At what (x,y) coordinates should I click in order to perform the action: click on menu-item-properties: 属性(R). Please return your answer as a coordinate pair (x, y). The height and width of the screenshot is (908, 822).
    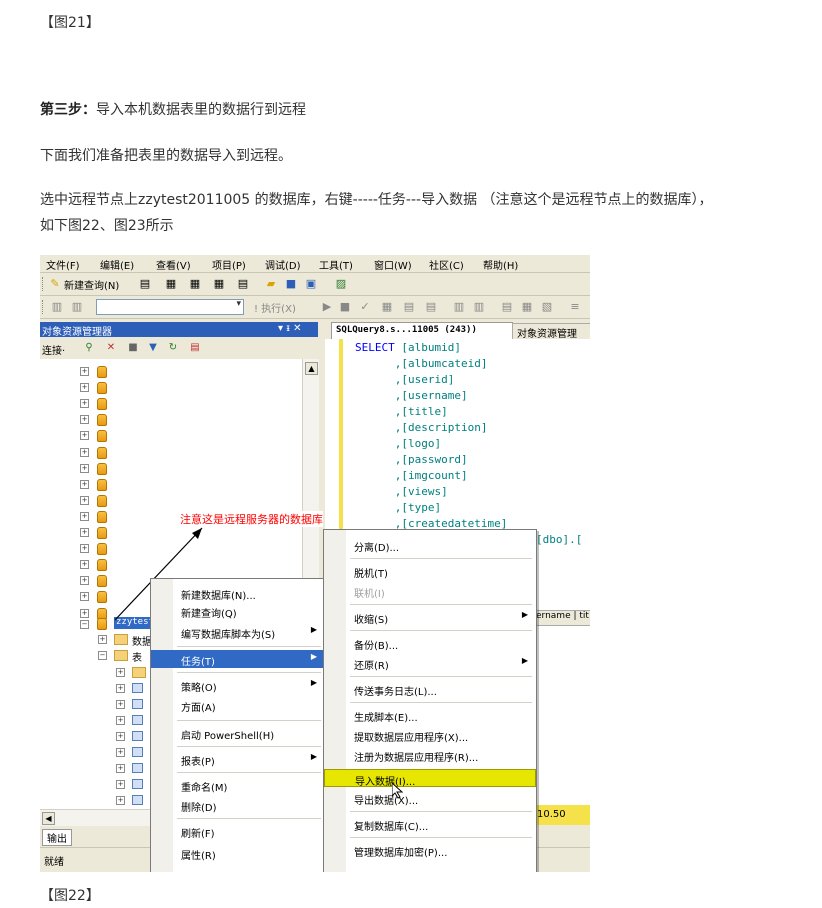
    Looking at the image, I should click on (238, 853).